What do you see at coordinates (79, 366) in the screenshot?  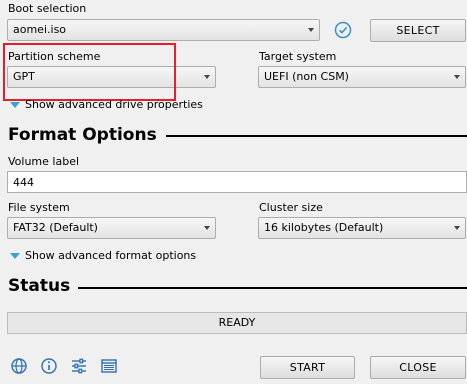 I see `settings-sliders-icon` at bounding box center [79, 366].